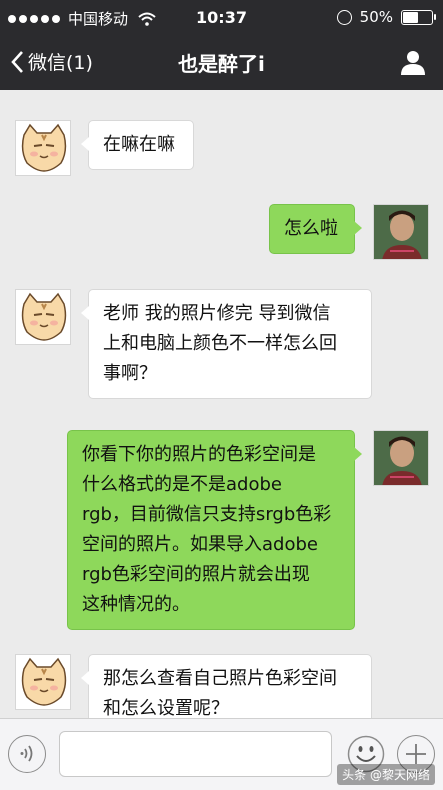 The image size is (443, 790). I want to click on rotation-lock-icon, so click(344, 17).